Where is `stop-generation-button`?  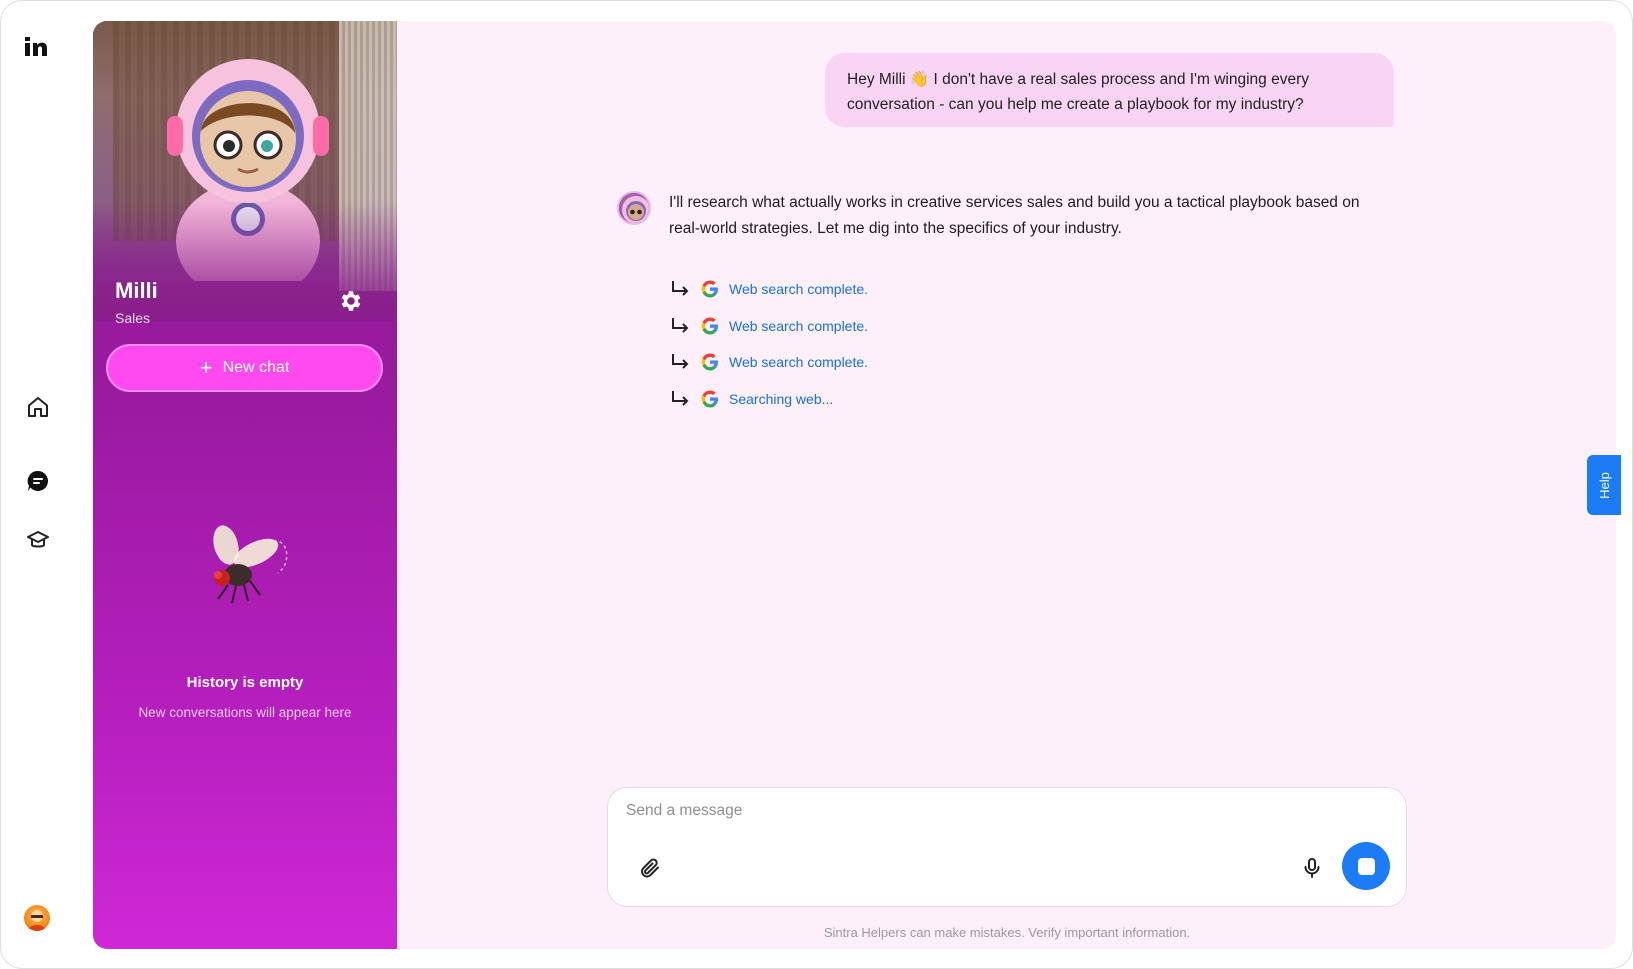 stop-generation-button is located at coordinates (1366, 866).